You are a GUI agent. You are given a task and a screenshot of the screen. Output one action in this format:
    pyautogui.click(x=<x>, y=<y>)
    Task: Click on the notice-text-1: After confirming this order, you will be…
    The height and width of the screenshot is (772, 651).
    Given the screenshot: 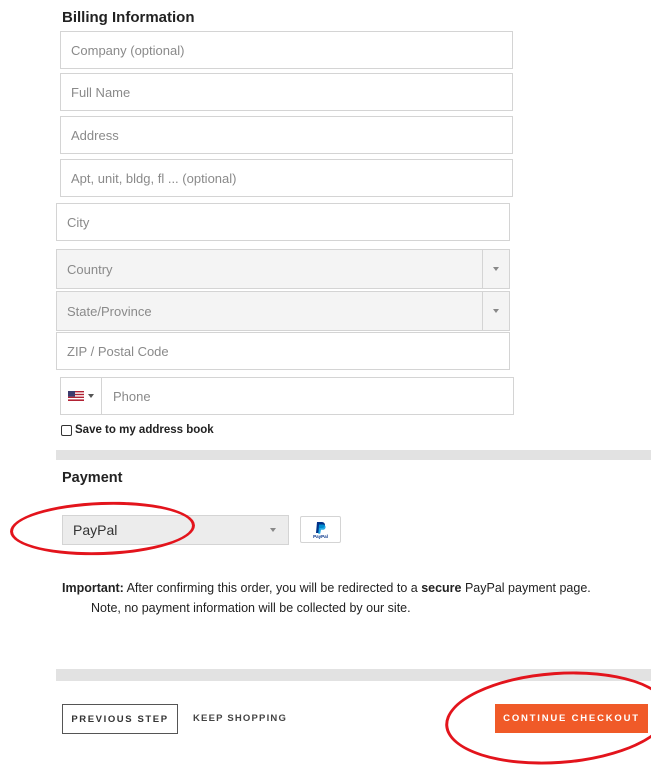 What is the action you would take?
    pyautogui.click(x=272, y=588)
    